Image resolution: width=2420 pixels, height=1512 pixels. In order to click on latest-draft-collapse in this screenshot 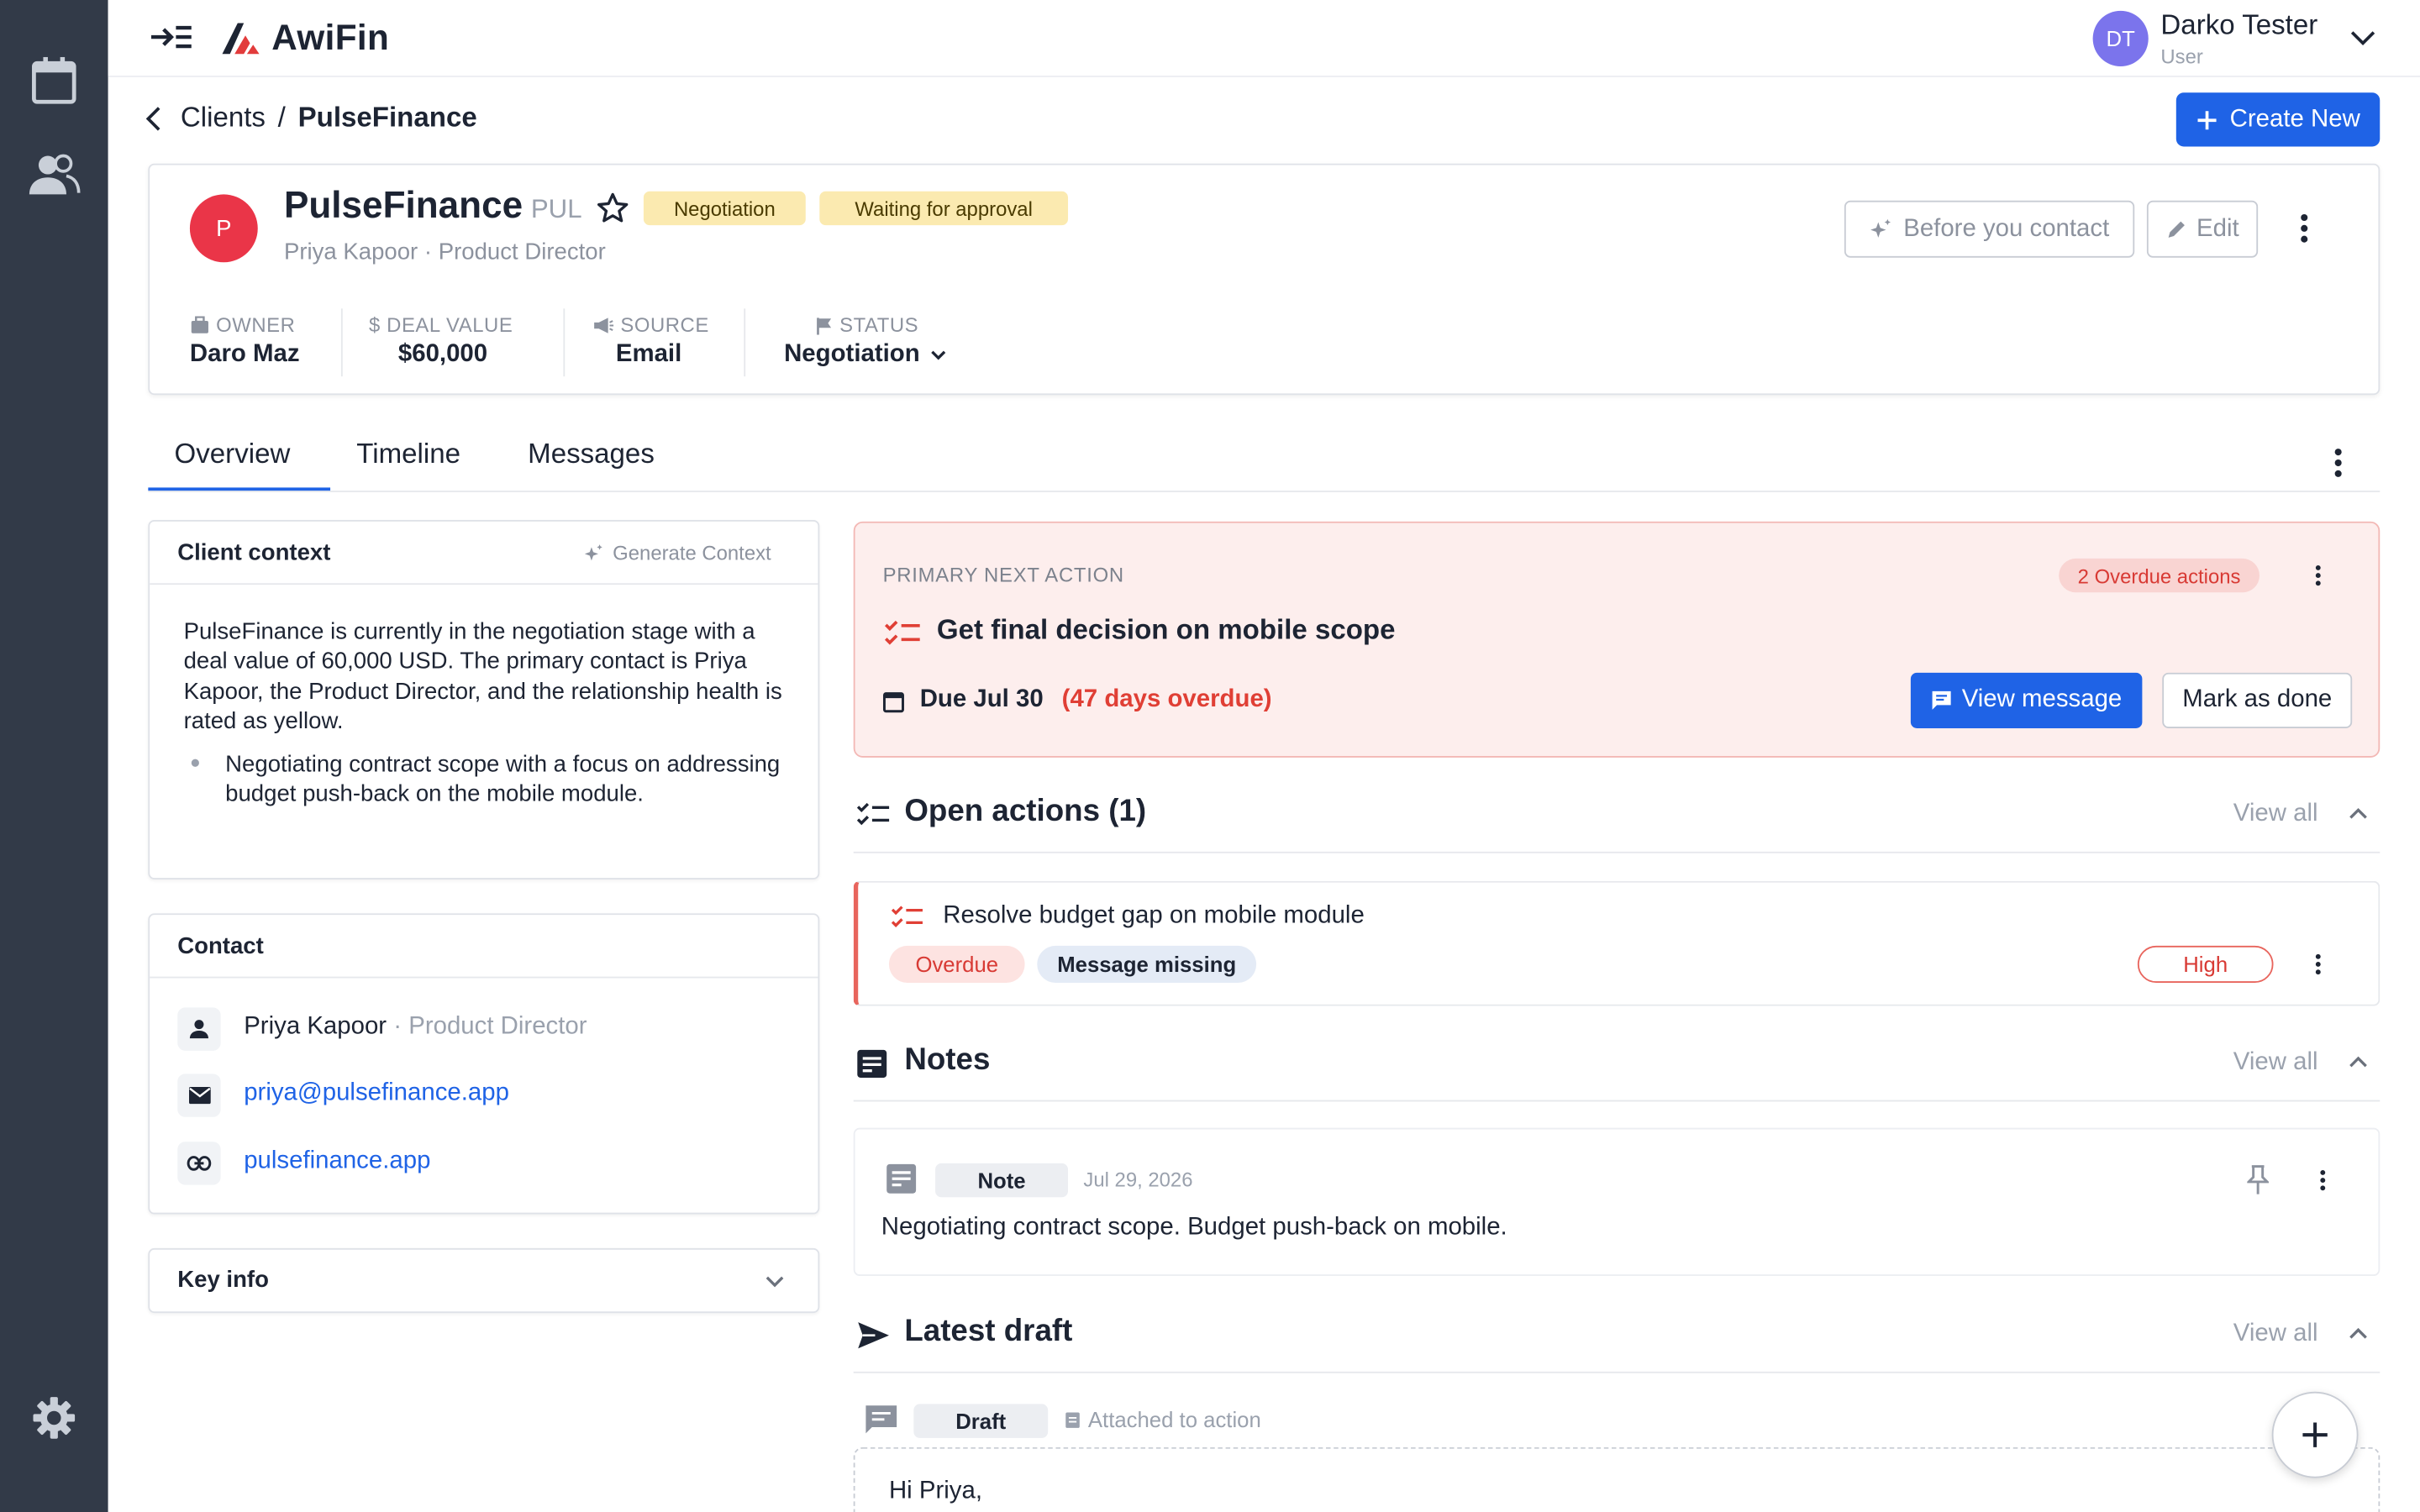, I will do `click(2359, 1333)`.